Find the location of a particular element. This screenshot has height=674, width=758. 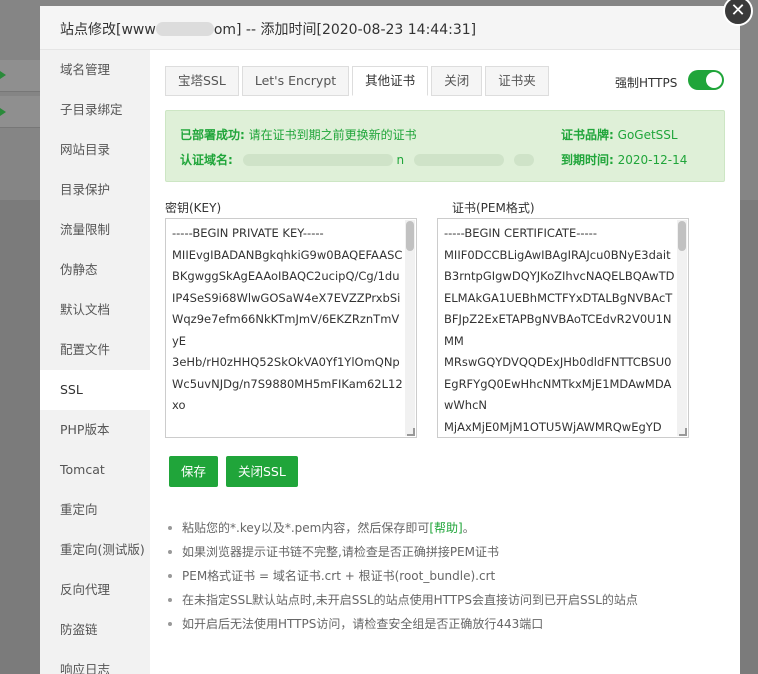

cert-scroll-thumb is located at coordinates (682, 236).